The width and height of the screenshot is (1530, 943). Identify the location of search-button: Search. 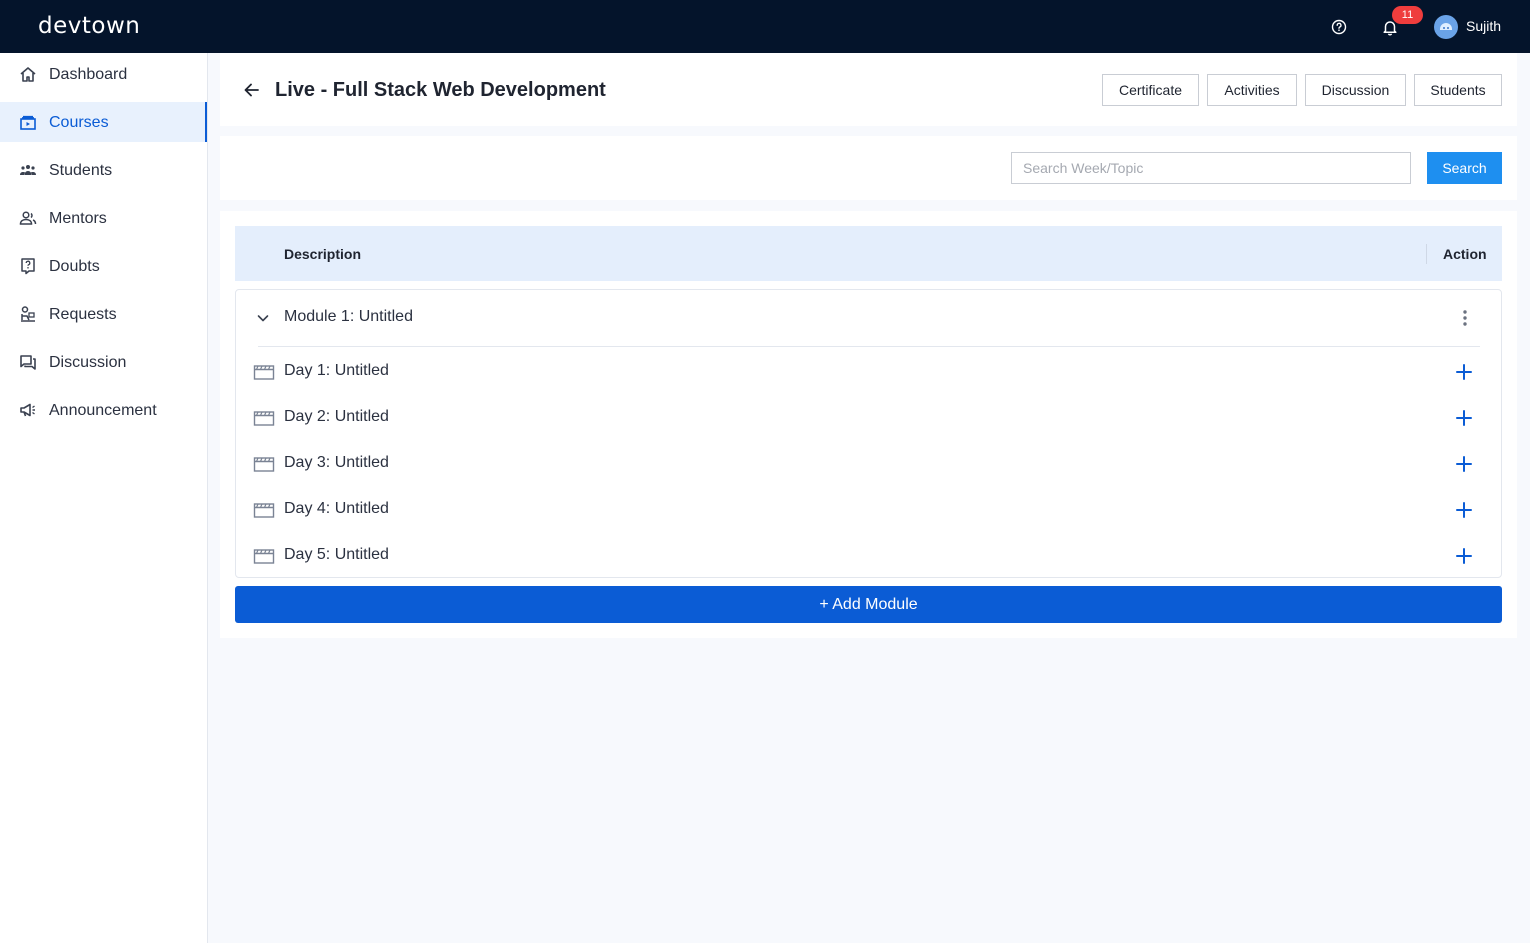
(1464, 168).